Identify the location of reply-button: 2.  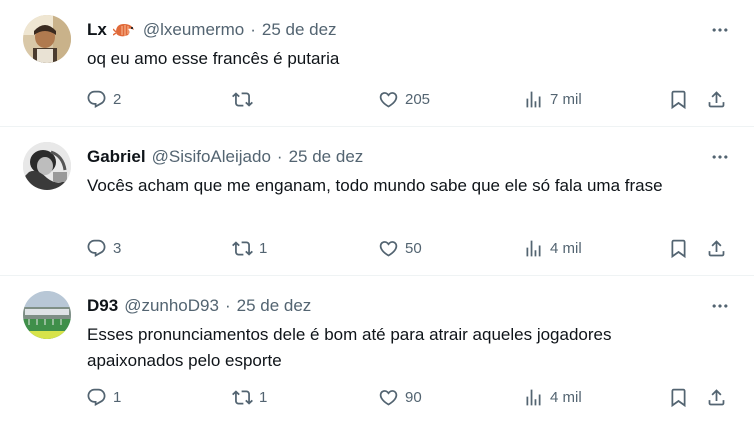
(103, 99).